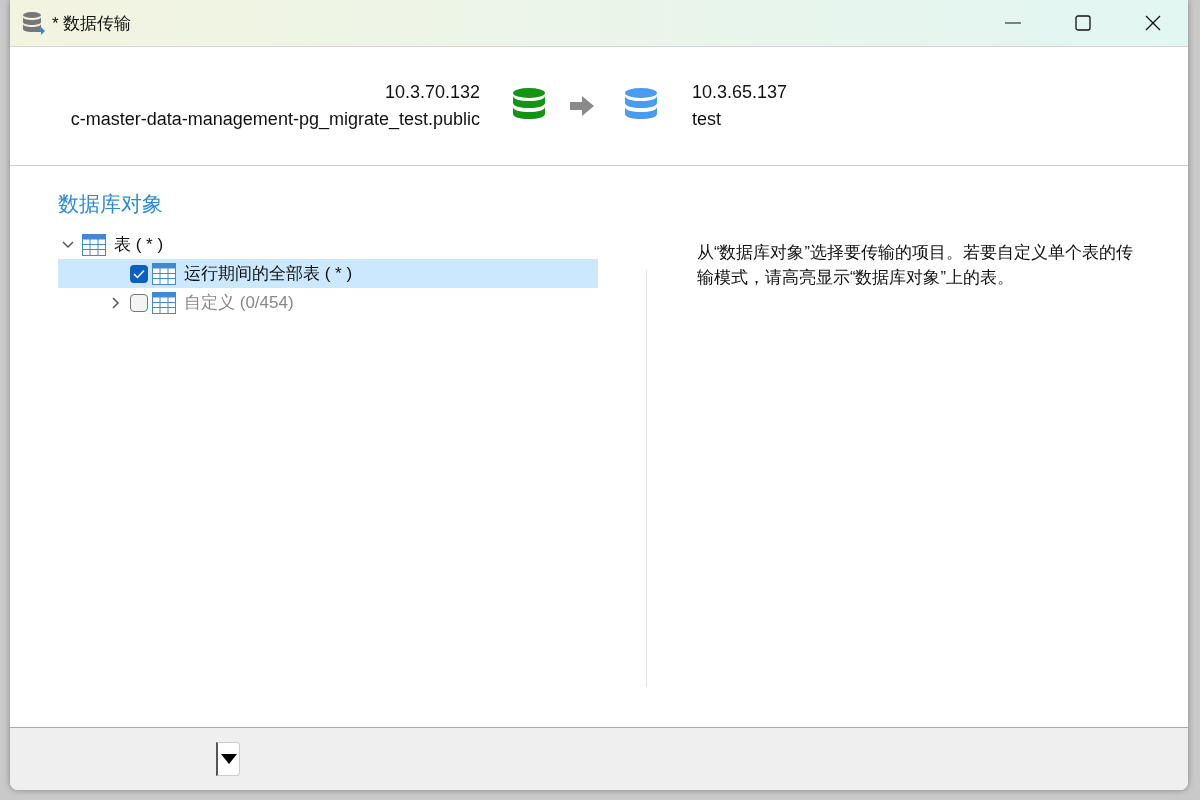 The image size is (1200, 800). Describe the element at coordinates (432, 92) in the screenshot. I see `source-host: 10.3.70.132` at that location.